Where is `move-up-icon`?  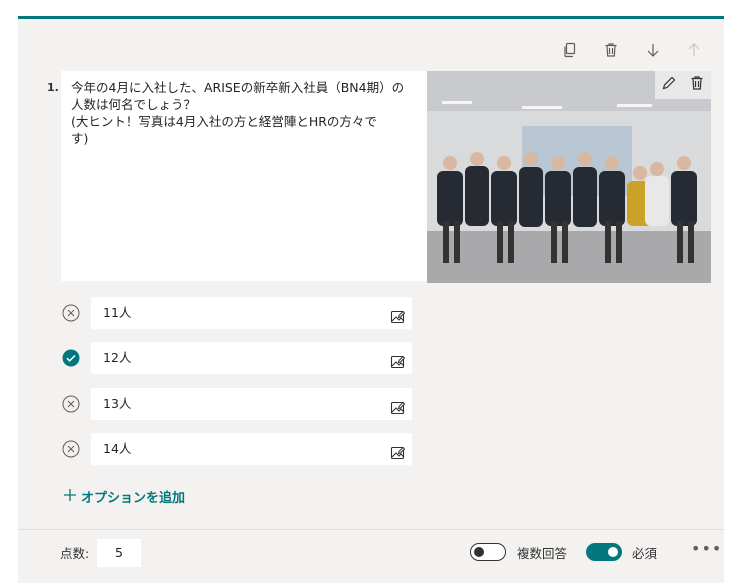
move-up-icon is located at coordinates (694, 50).